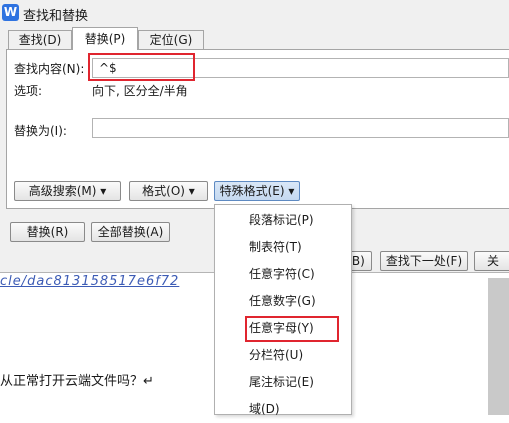  Describe the element at coordinates (283, 220) in the screenshot. I see `menu-item-paragraph-mark: 段落标记(P)` at that location.